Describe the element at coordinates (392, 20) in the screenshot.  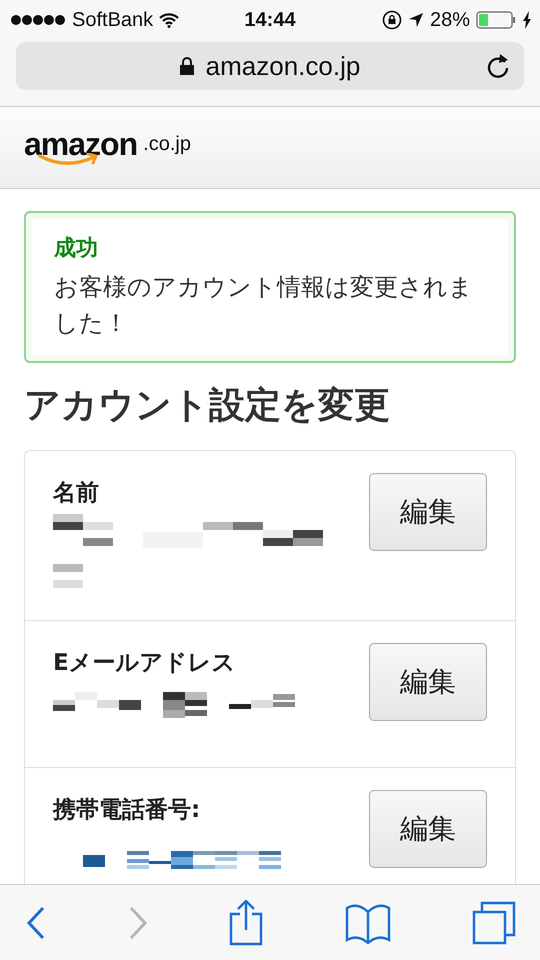
I see `rotation-lock-icon` at that location.